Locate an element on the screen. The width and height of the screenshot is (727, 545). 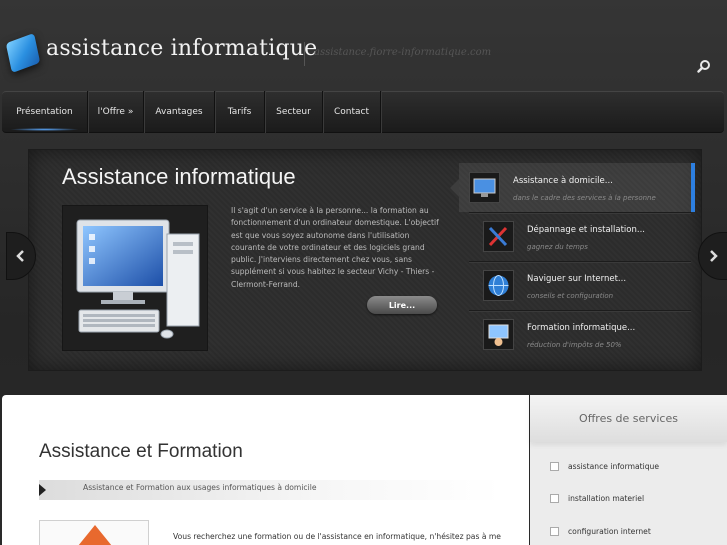
nav-item-contact: Contact is located at coordinates (352, 112).